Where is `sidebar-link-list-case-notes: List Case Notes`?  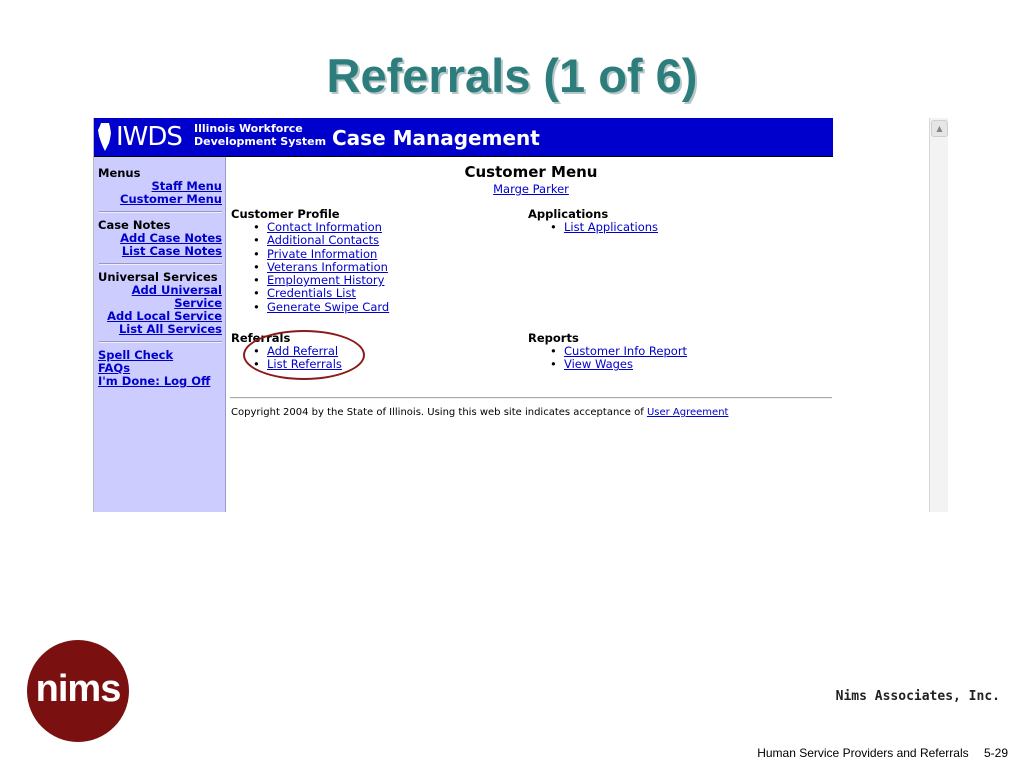 sidebar-link-list-case-notes: List Case Notes is located at coordinates (160, 251).